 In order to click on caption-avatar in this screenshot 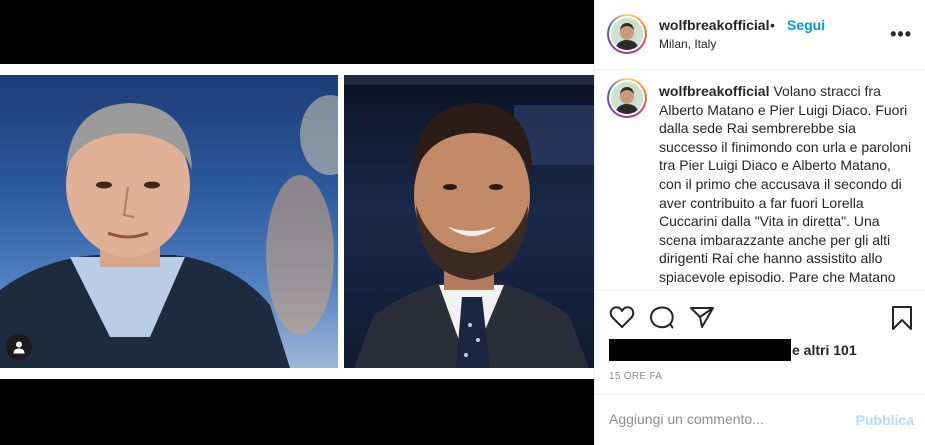, I will do `click(627, 98)`.